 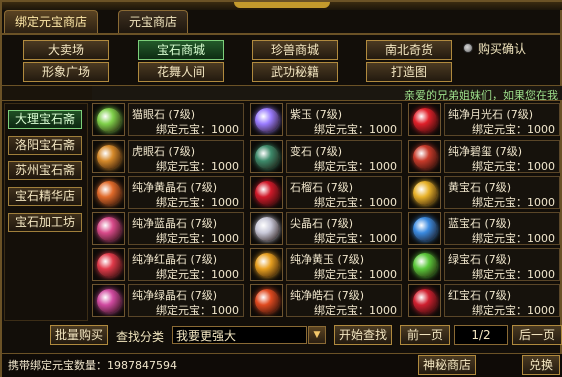 I want to click on category-appearance: 形象广场, so click(x=66, y=72).